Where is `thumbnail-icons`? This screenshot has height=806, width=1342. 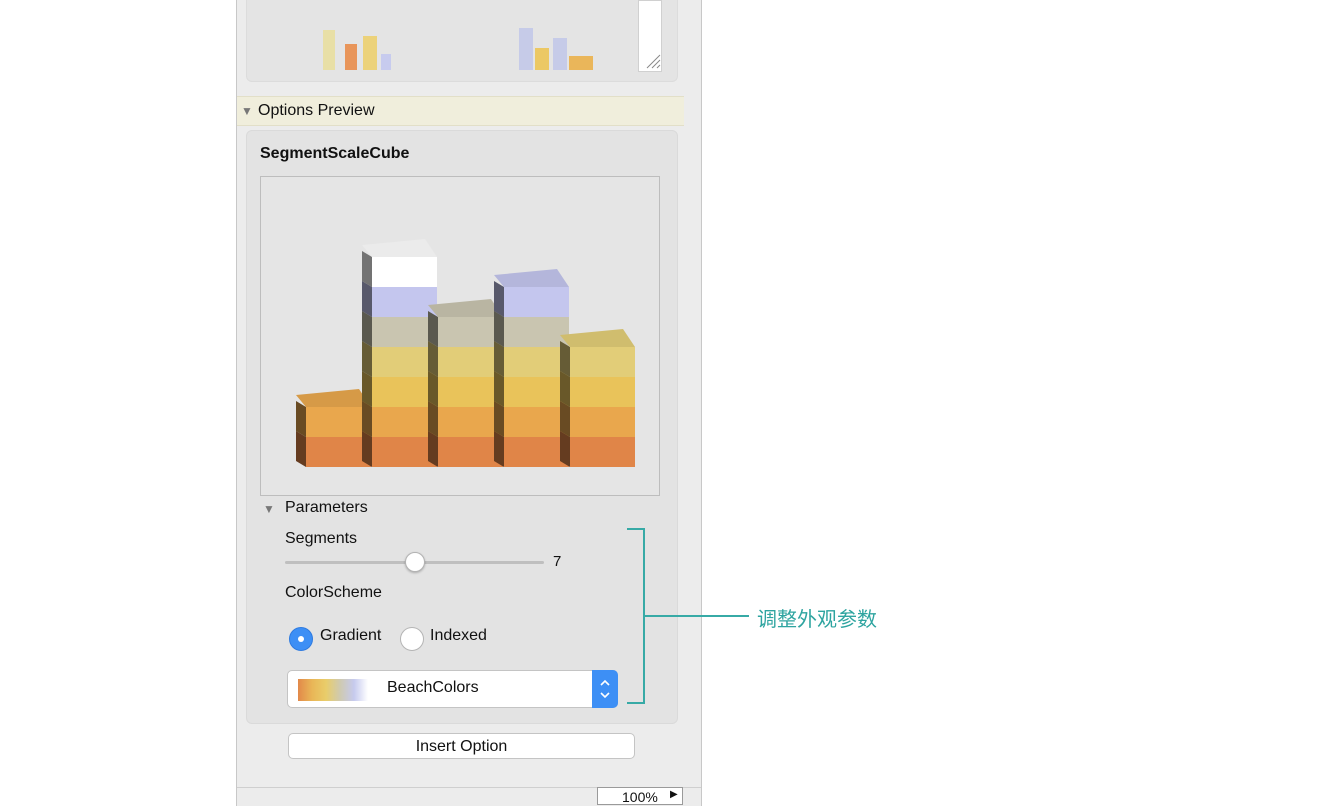 thumbnail-icons is located at coordinates (458, 49).